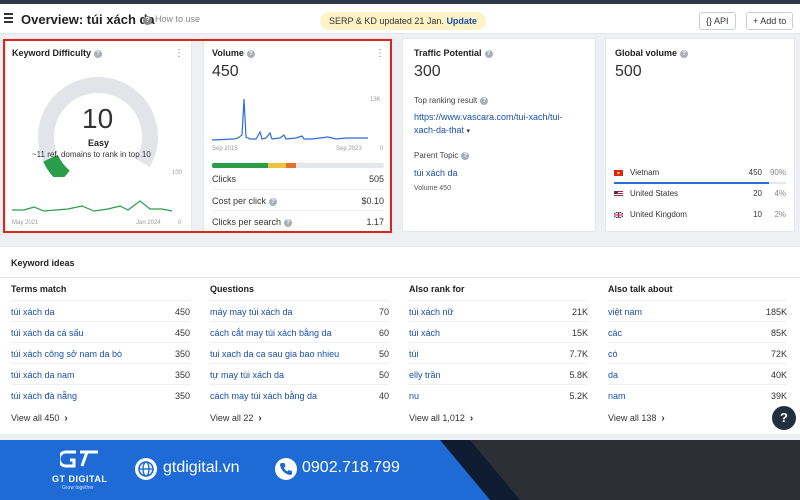 The width and height of the screenshot is (800, 500). Describe the element at coordinates (697, 394) in the screenshot. I see `idea-row: nam 39K` at that location.